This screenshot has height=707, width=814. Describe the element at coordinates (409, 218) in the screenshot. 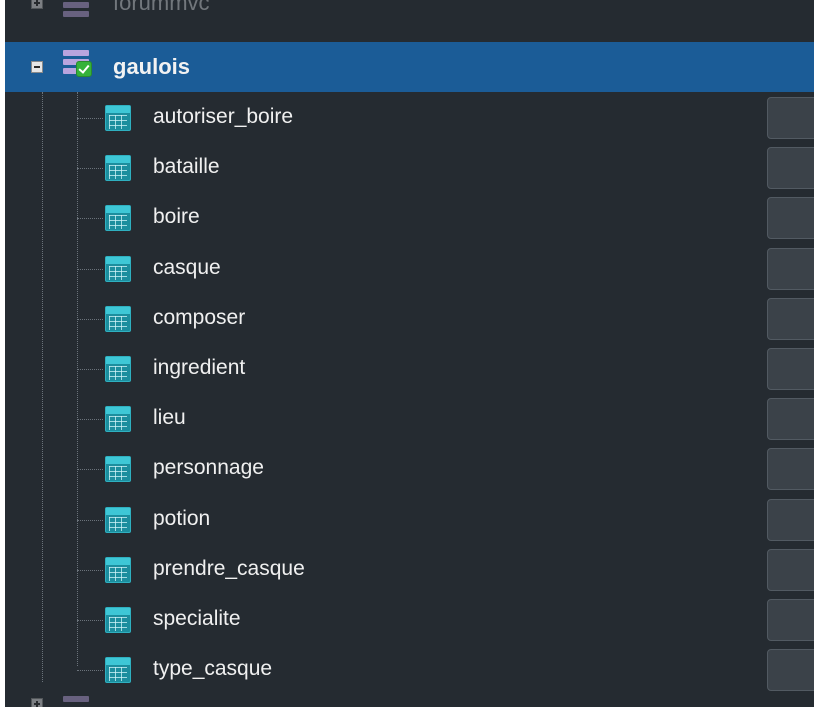

I see `table-item: boire` at that location.